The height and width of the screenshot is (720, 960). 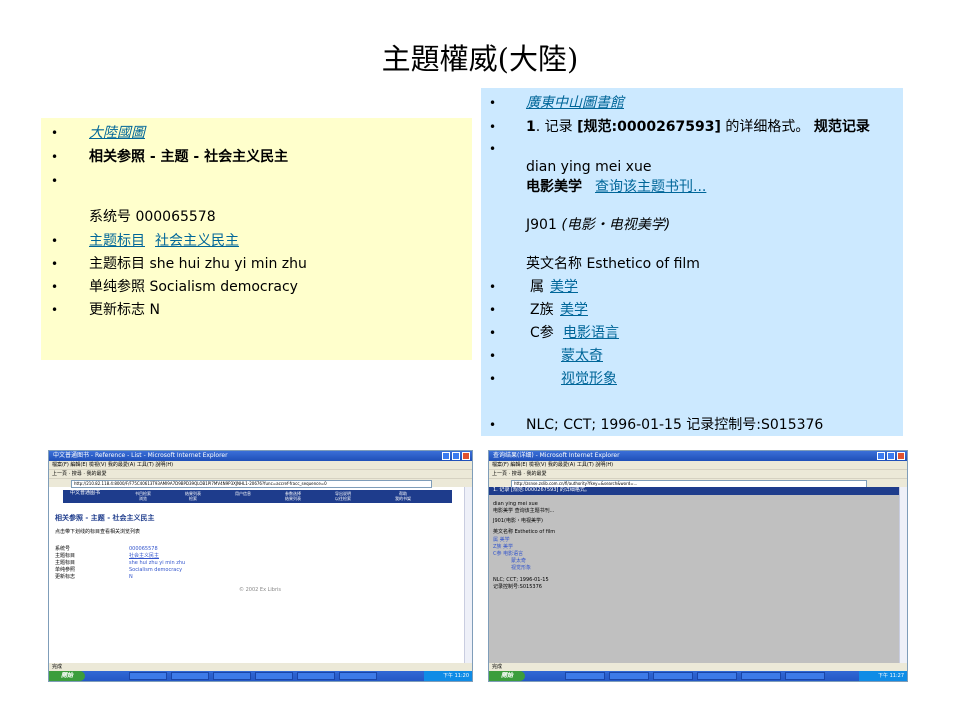 What do you see at coordinates (243, 496) in the screenshot?
I see `nav-tab: 用户信息` at bounding box center [243, 496].